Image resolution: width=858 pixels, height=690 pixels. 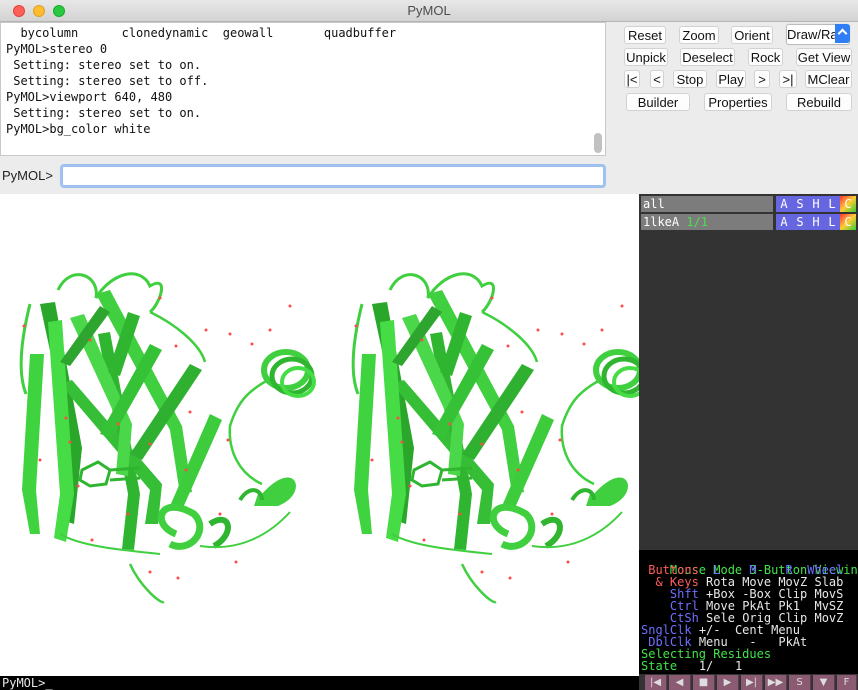 I want to click on mclear-button: MClear, so click(x=828, y=79).